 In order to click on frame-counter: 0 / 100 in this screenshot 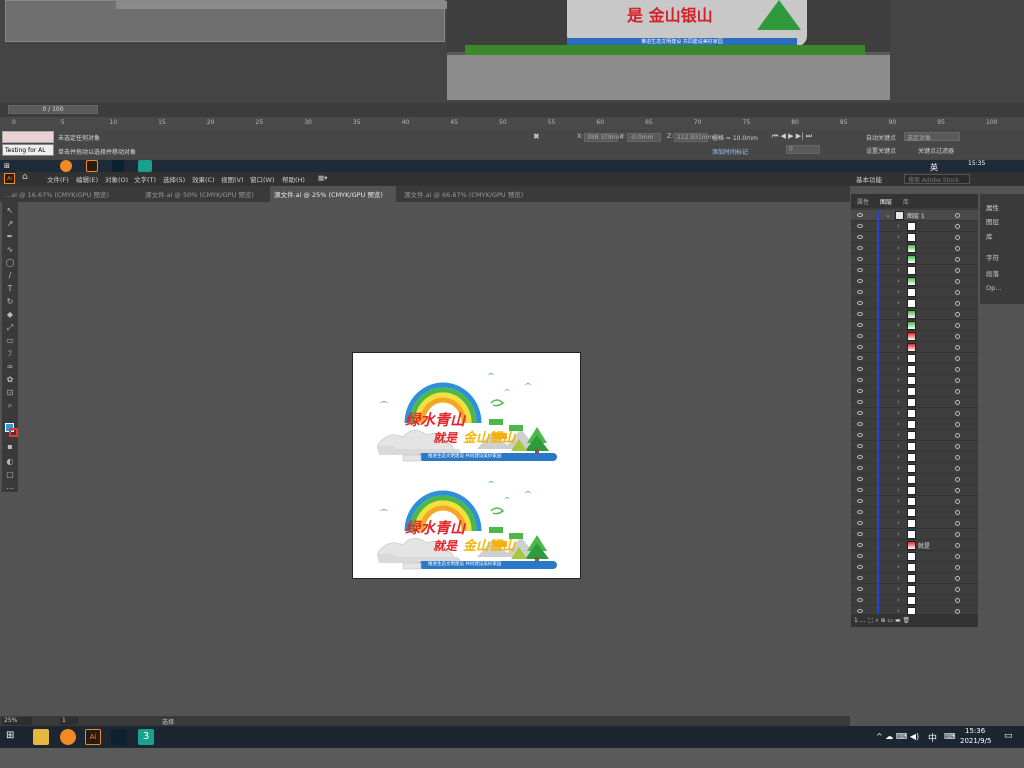, I will do `click(53, 109)`.